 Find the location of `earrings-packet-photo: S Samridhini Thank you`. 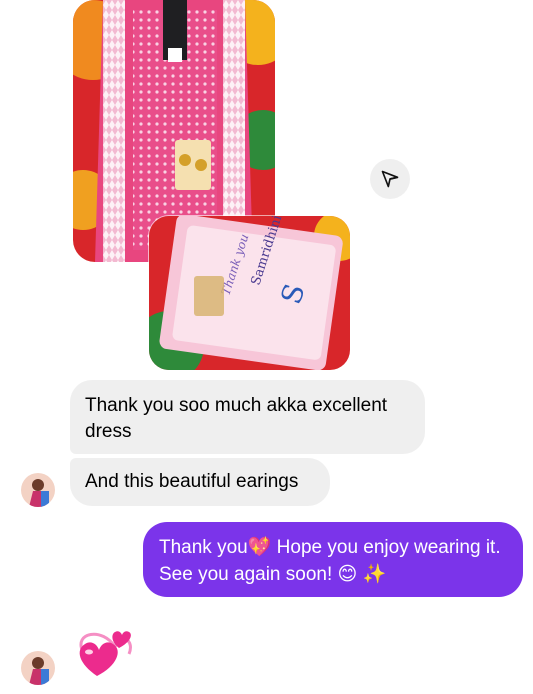

earrings-packet-photo: S Samridhini Thank you is located at coordinates (249, 293).